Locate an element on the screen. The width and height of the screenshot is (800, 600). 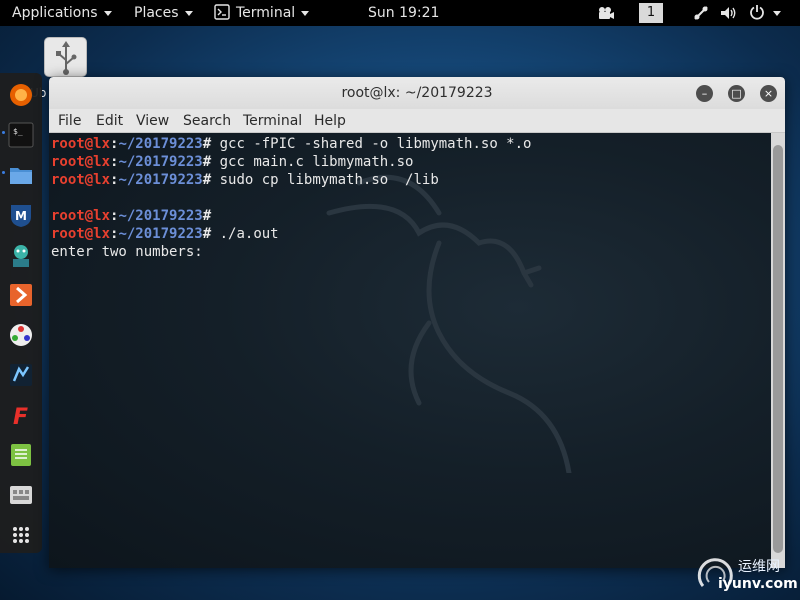
dock-flashrom: F is located at coordinates (21, 415).